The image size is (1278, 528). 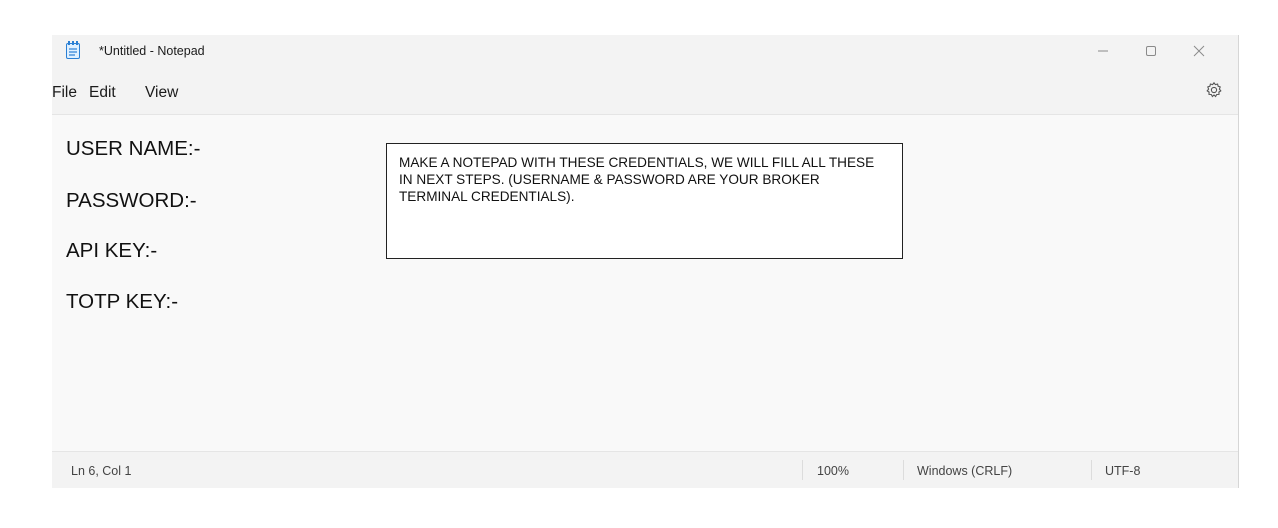 I want to click on close-button, so click(x=1199, y=51).